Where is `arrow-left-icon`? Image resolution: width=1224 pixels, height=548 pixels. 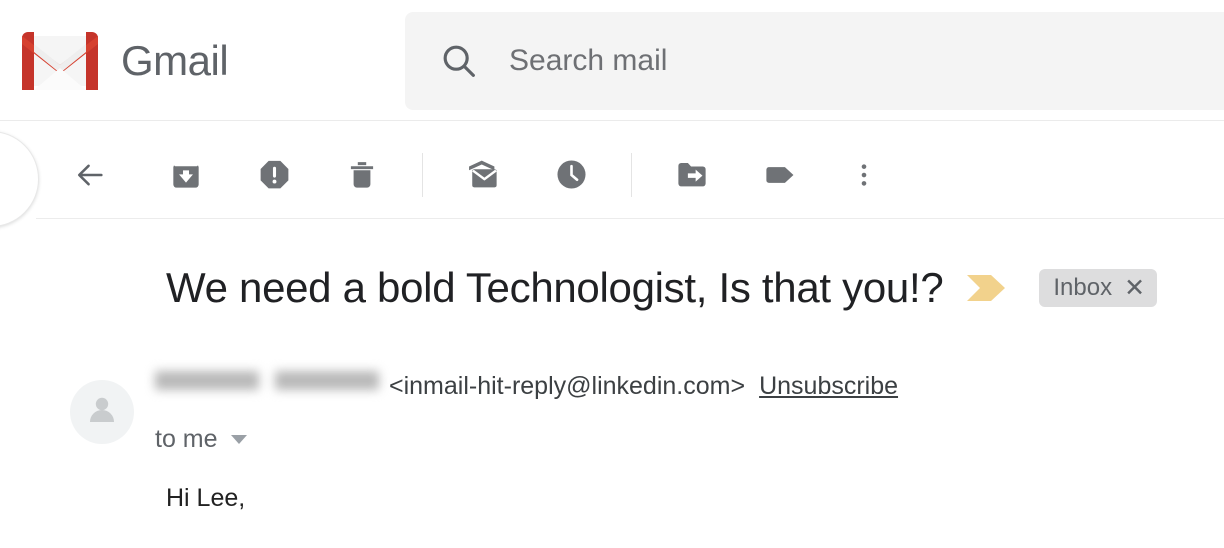 arrow-left-icon is located at coordinates (90, 175).